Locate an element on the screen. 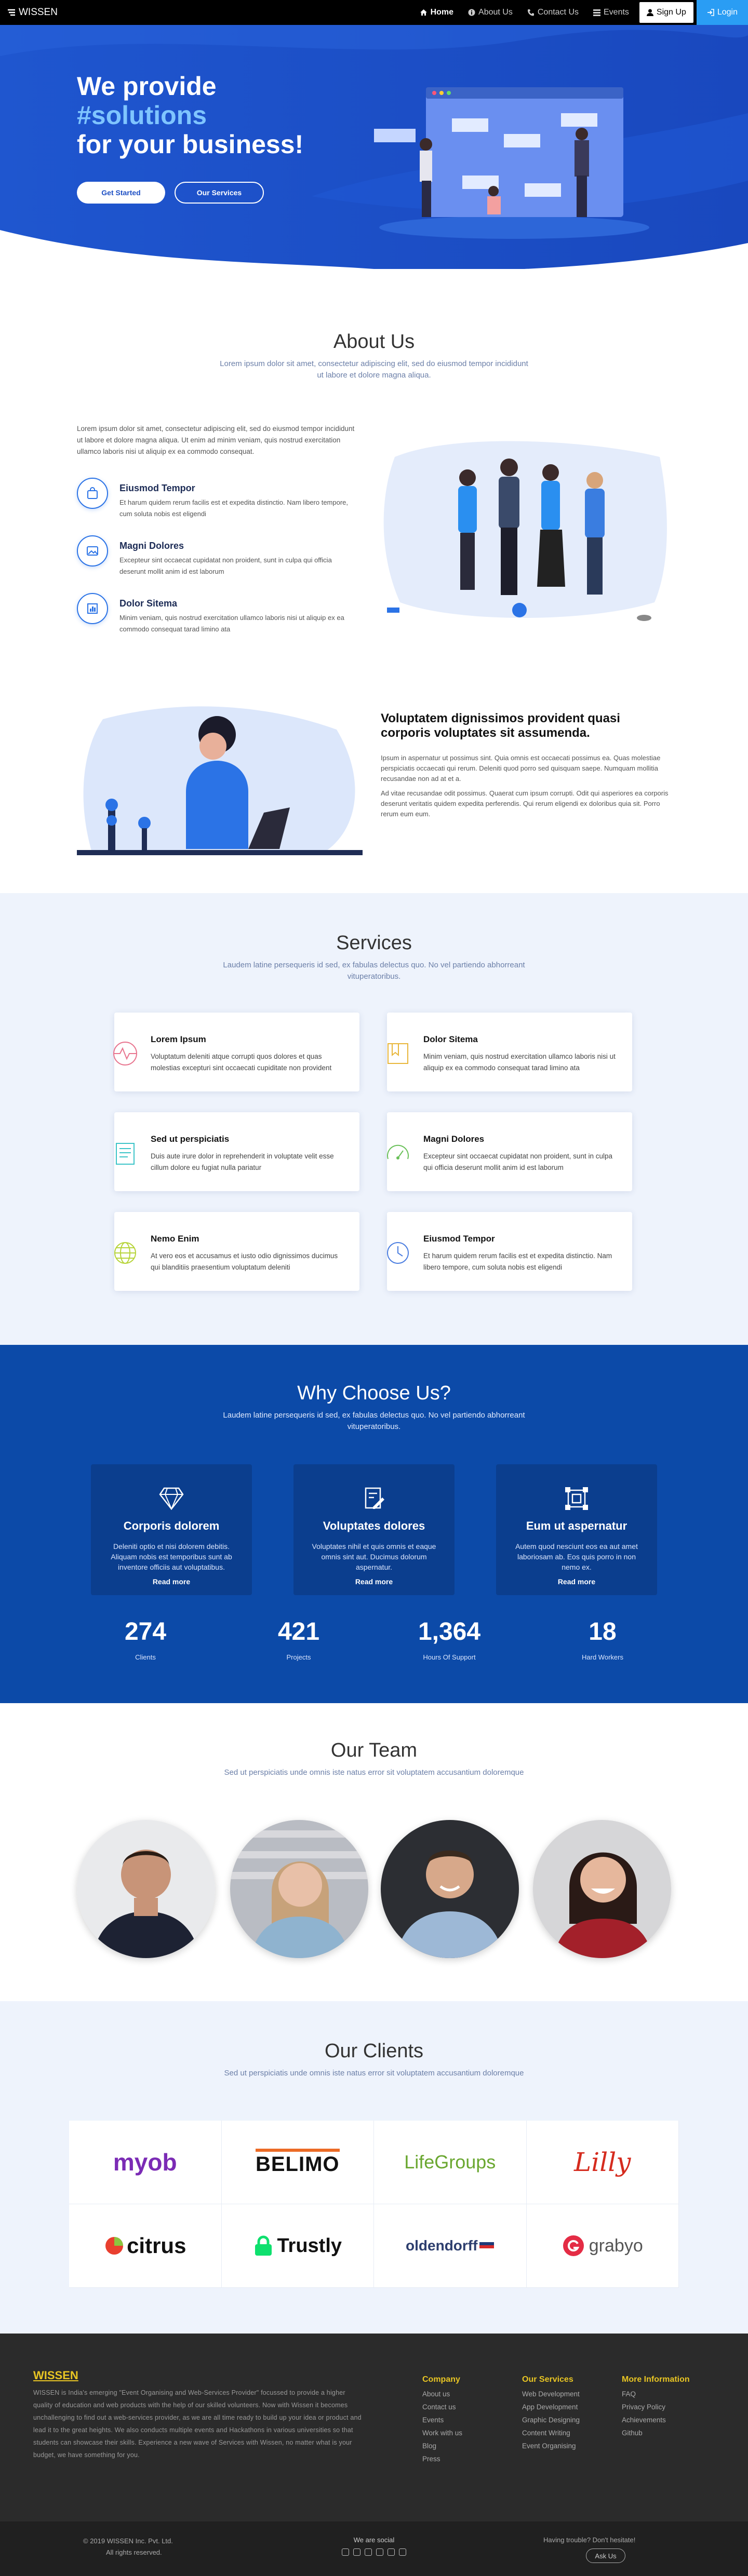  footer-link-web-dev: Web Development is located at coordinates (551, 2394).